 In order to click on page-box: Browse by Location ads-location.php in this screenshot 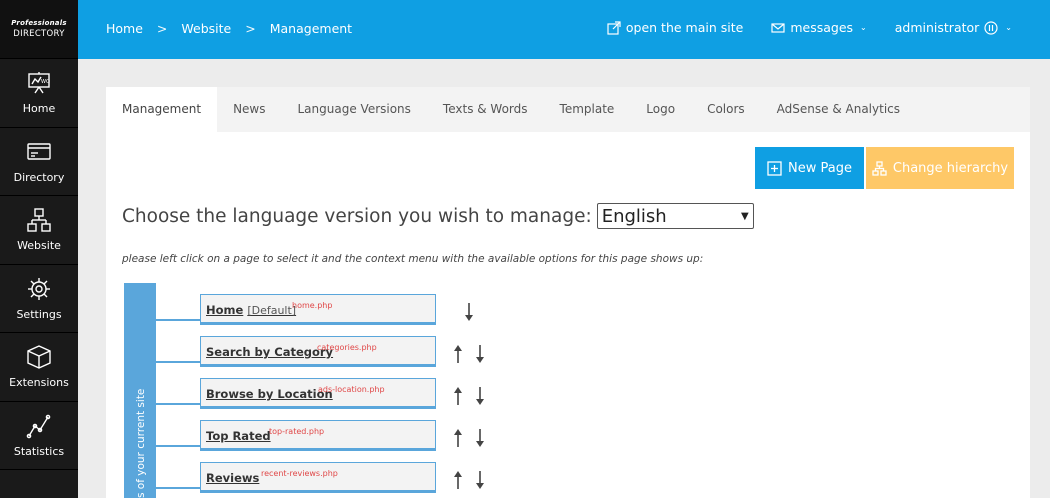, I will do `click(318, 393)`.